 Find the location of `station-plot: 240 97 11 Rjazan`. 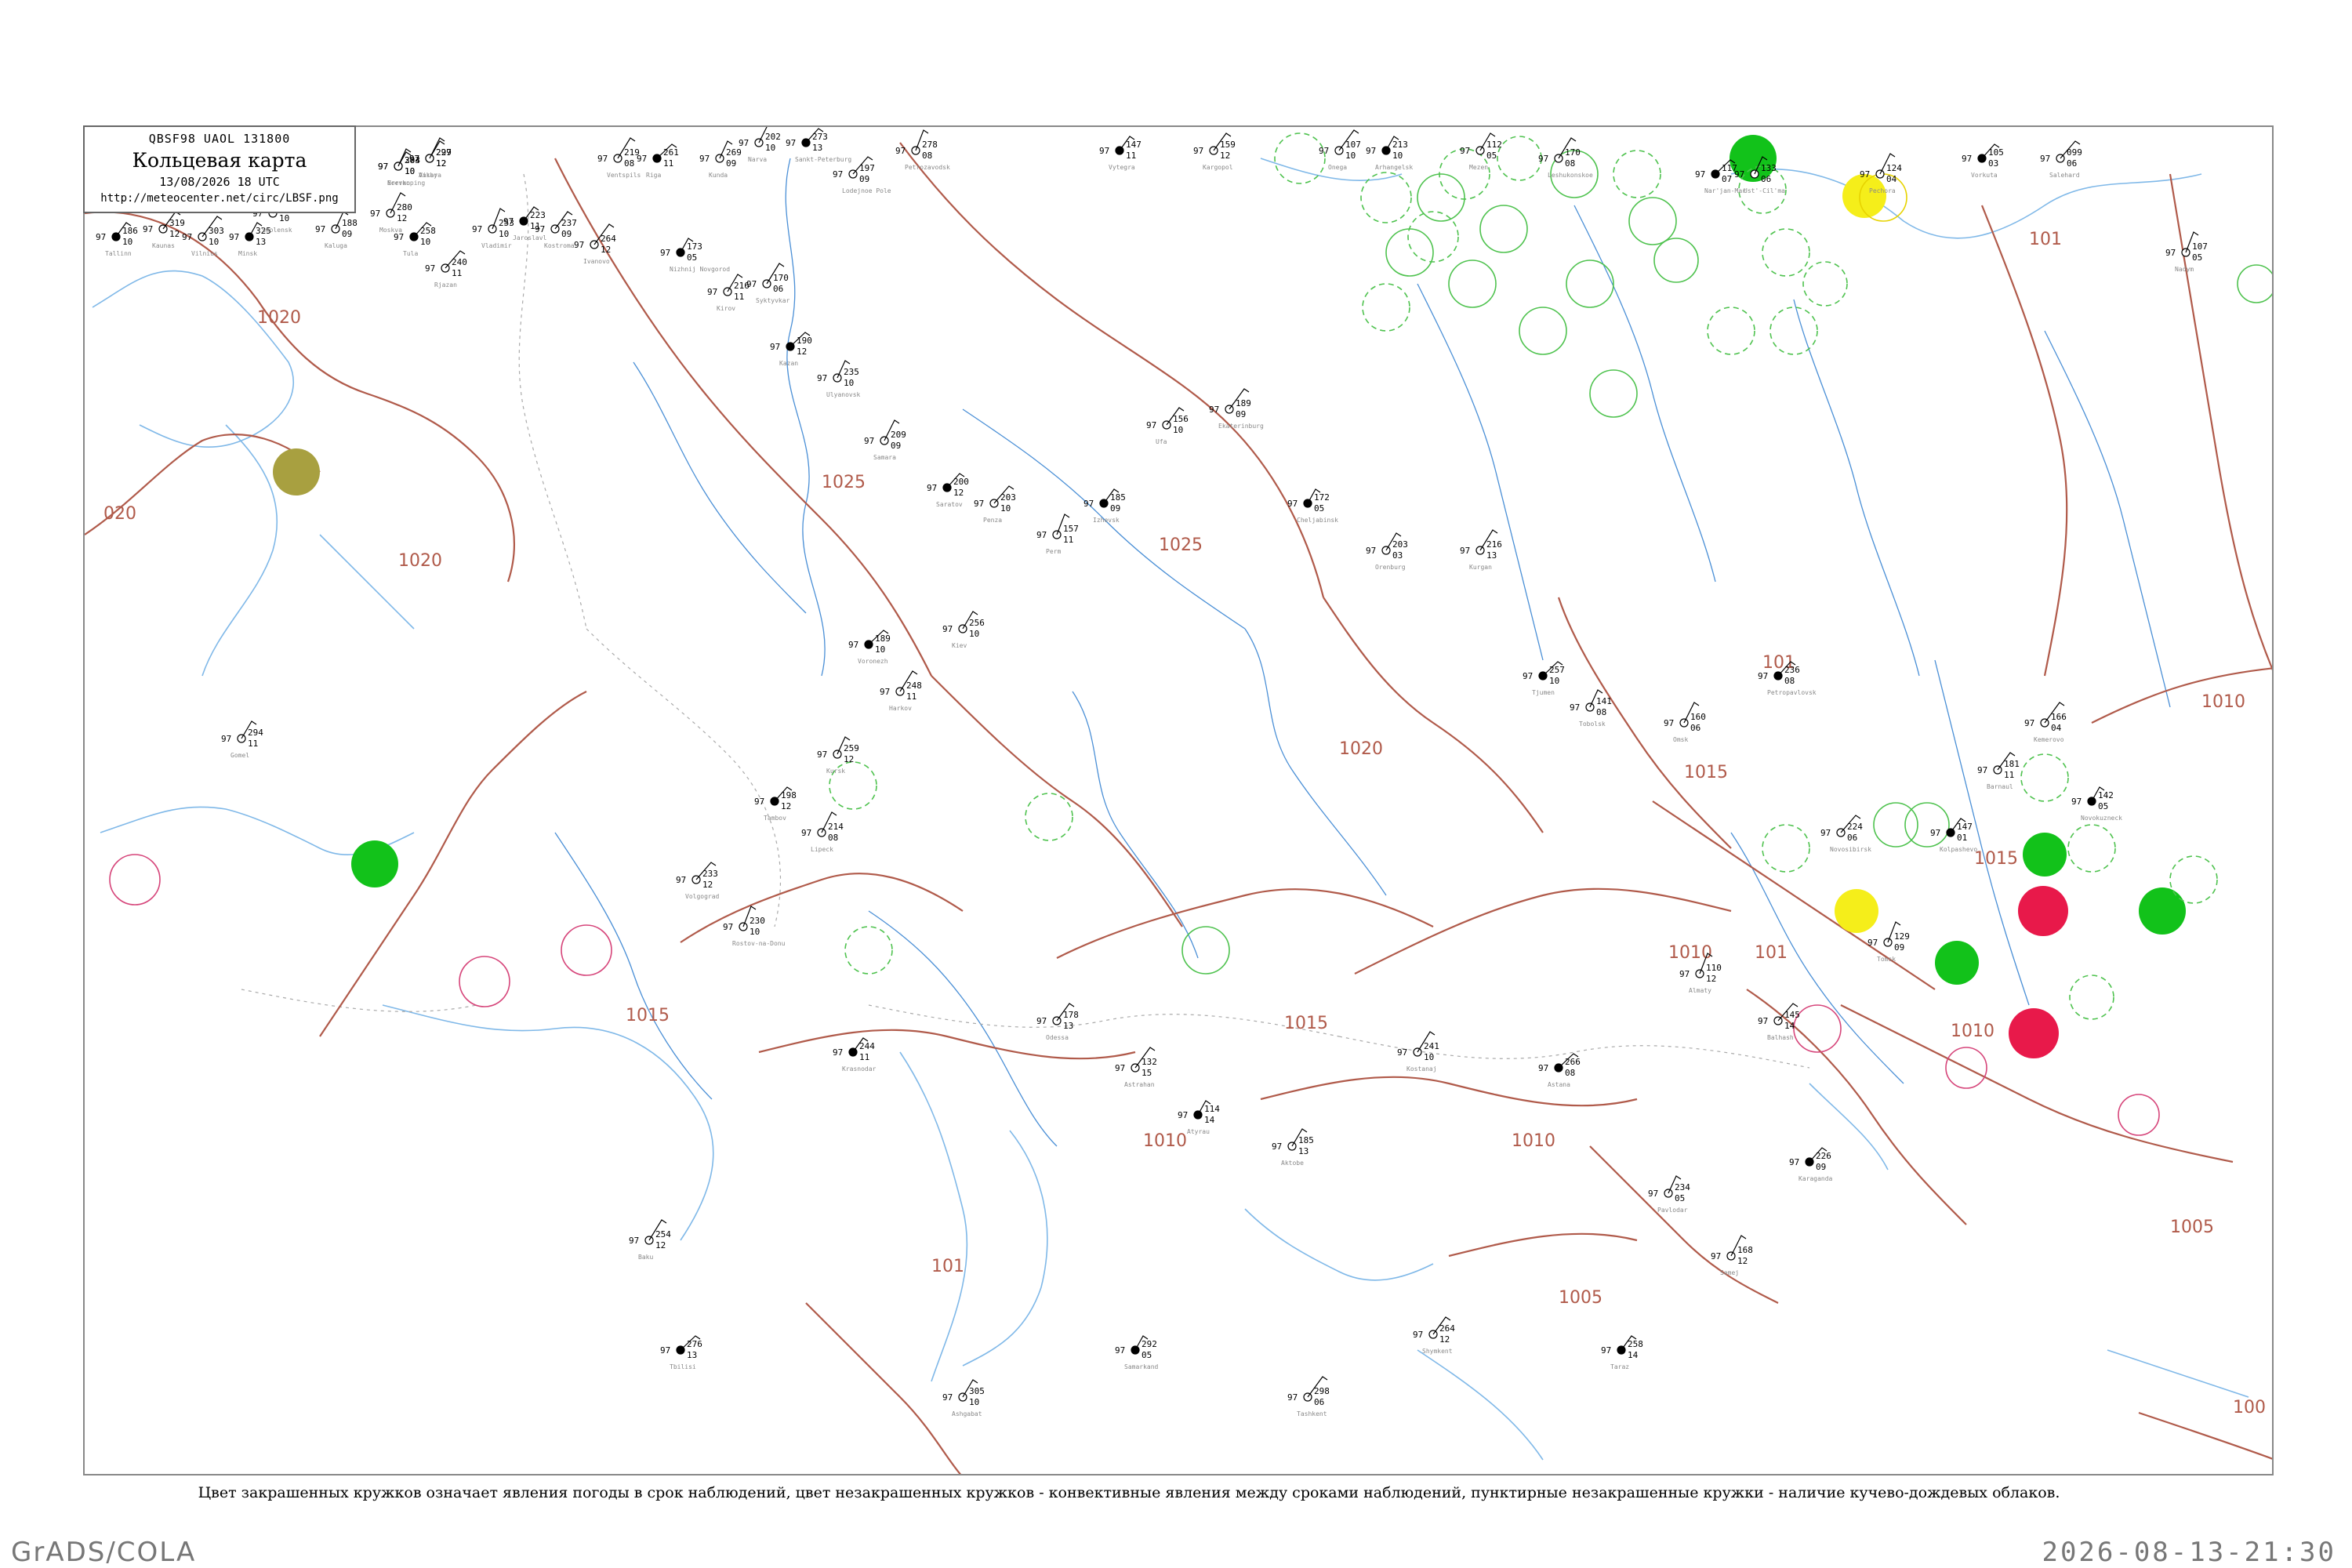

station-plot: 240 97 11 Rjazan is located at coordinates (446, 269).